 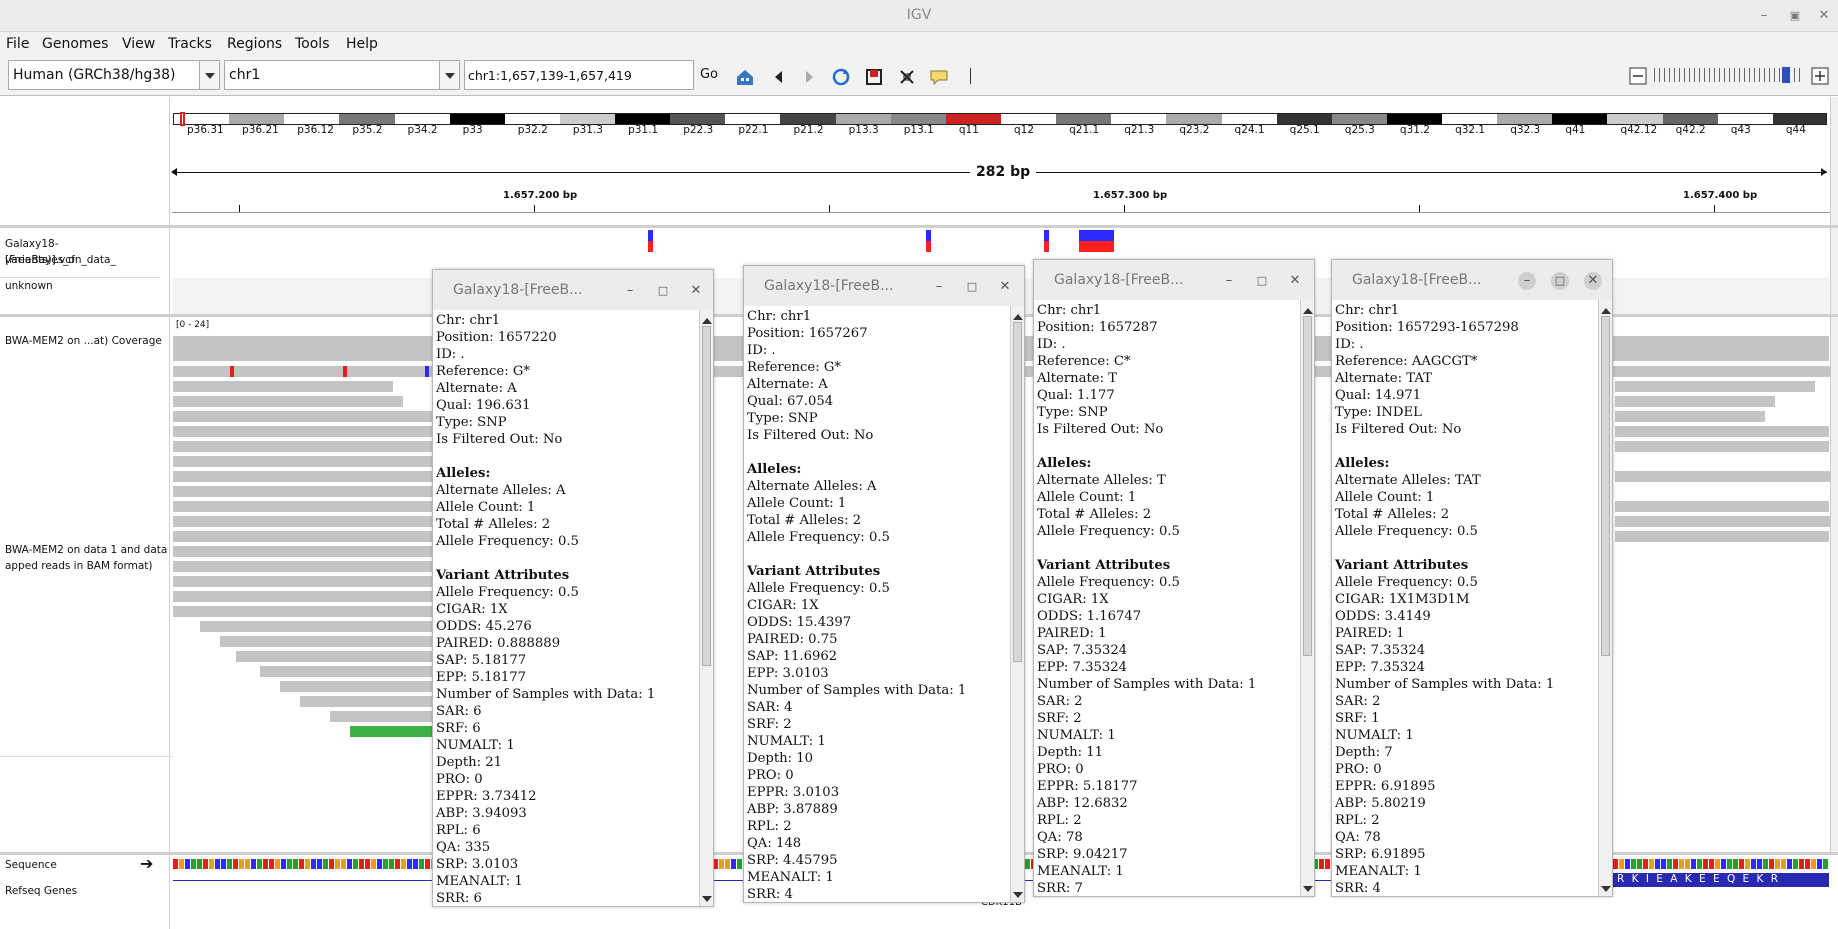 I want to click on popup-info-icon, so click(x=939, y=77).